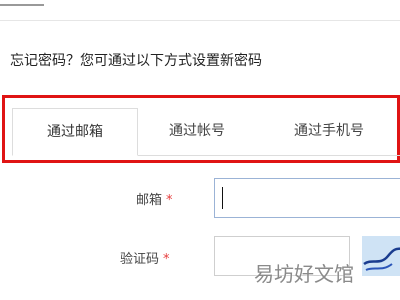  I want to click on watermark-text: 易坊好文馆, so click(304, 274).